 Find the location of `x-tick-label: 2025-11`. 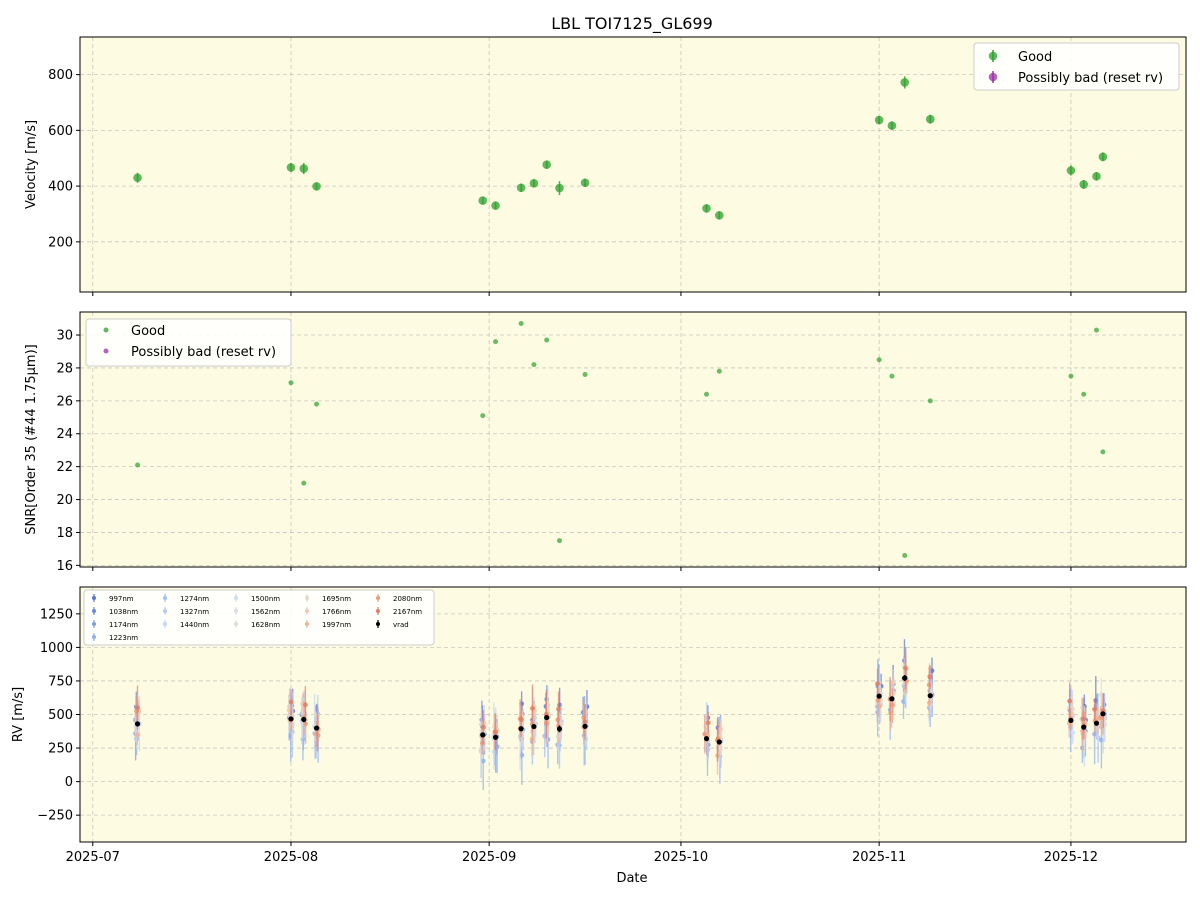

x-tick-label: 2025-11 is located at coordinates (879, 857).